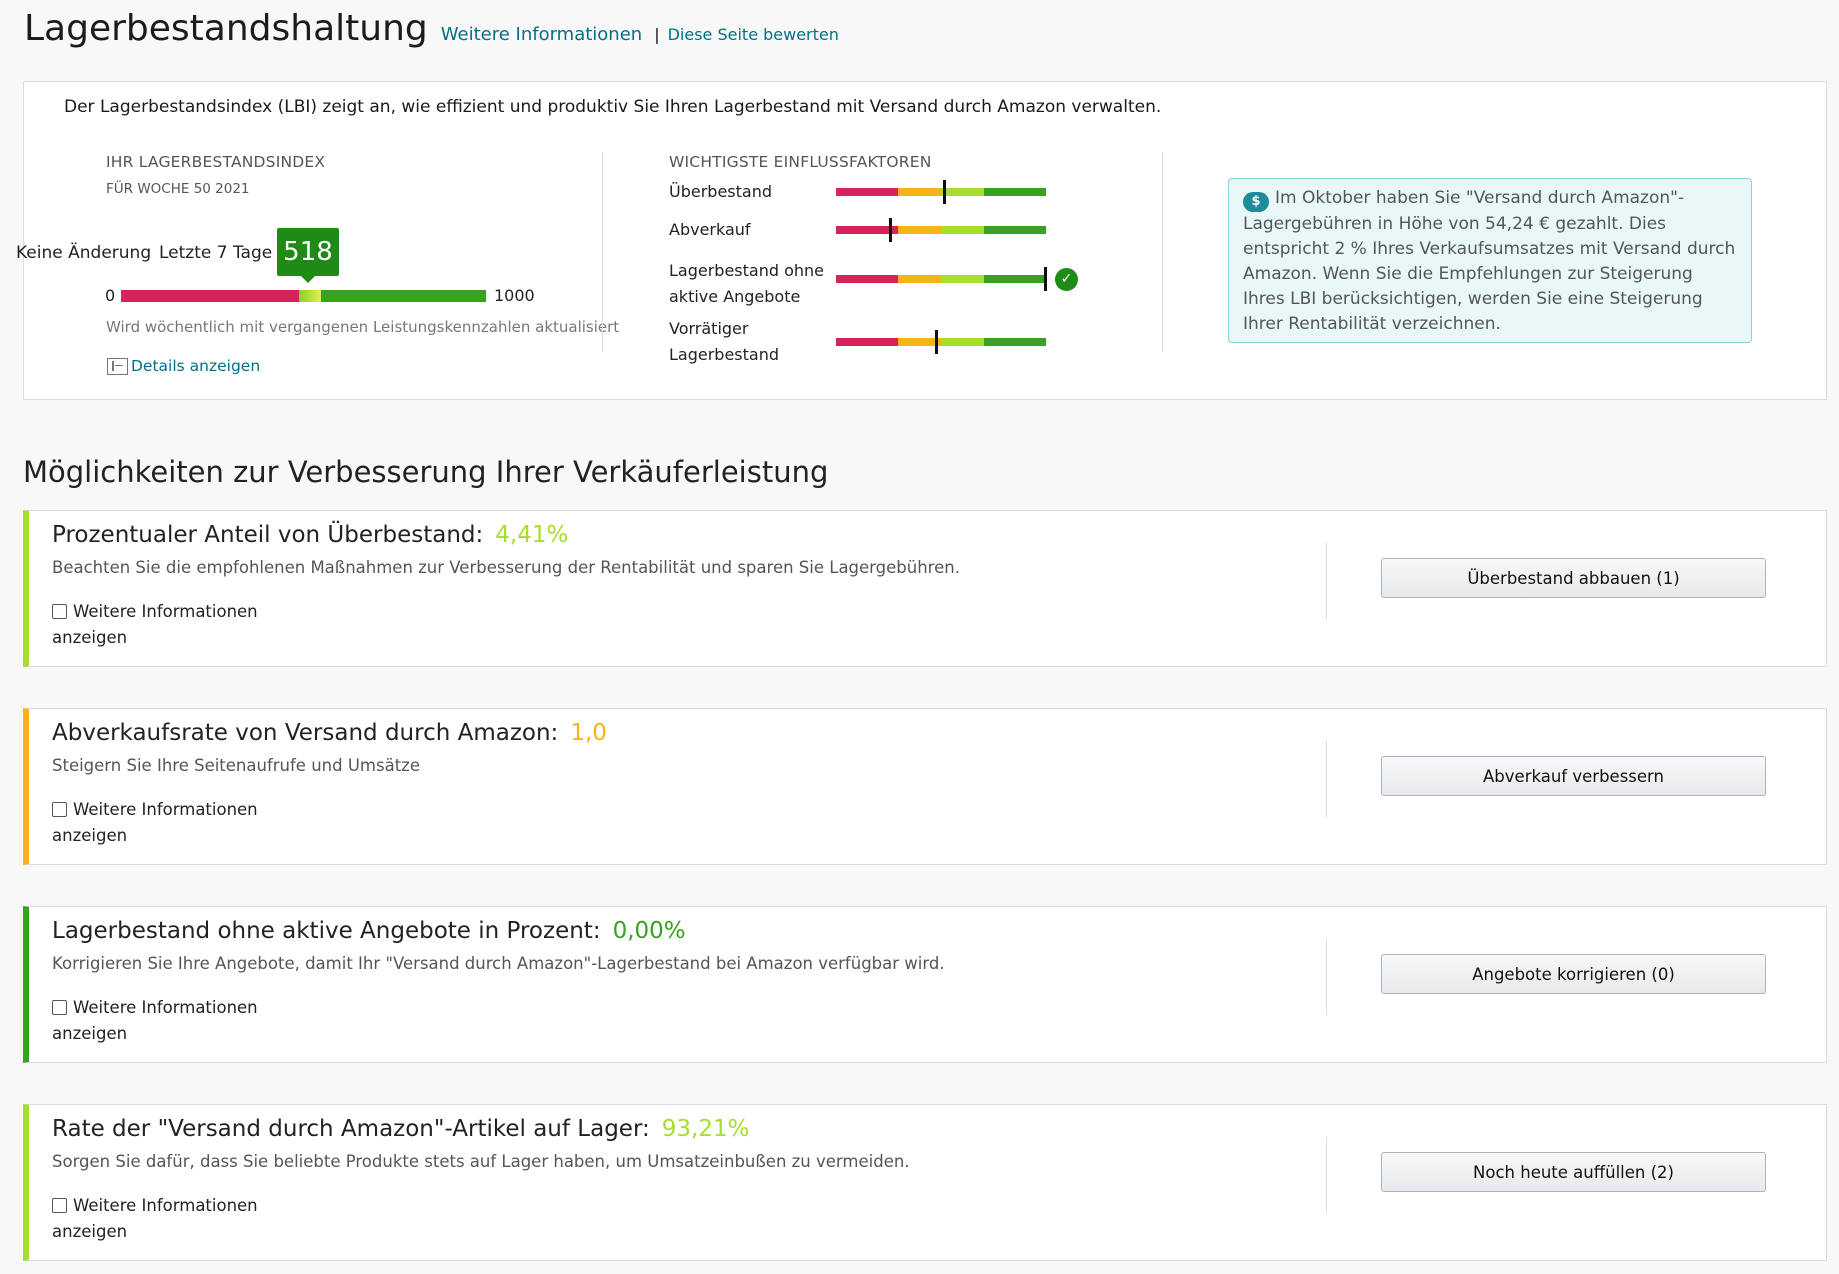  What do you see at coordinates (196, 366) in the screenshot?
I see `details-link-label: Details anzeigen` at bounding box center [196, 366].